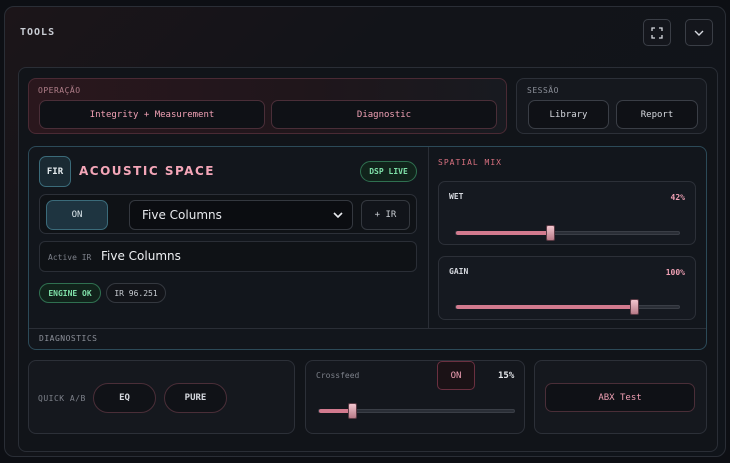 This screenshot has width=730, height=463. What do you see at coordinates (635, 307) in the screenshot?
I see `gain-slider-thumb` at bounding box center [635, 307].